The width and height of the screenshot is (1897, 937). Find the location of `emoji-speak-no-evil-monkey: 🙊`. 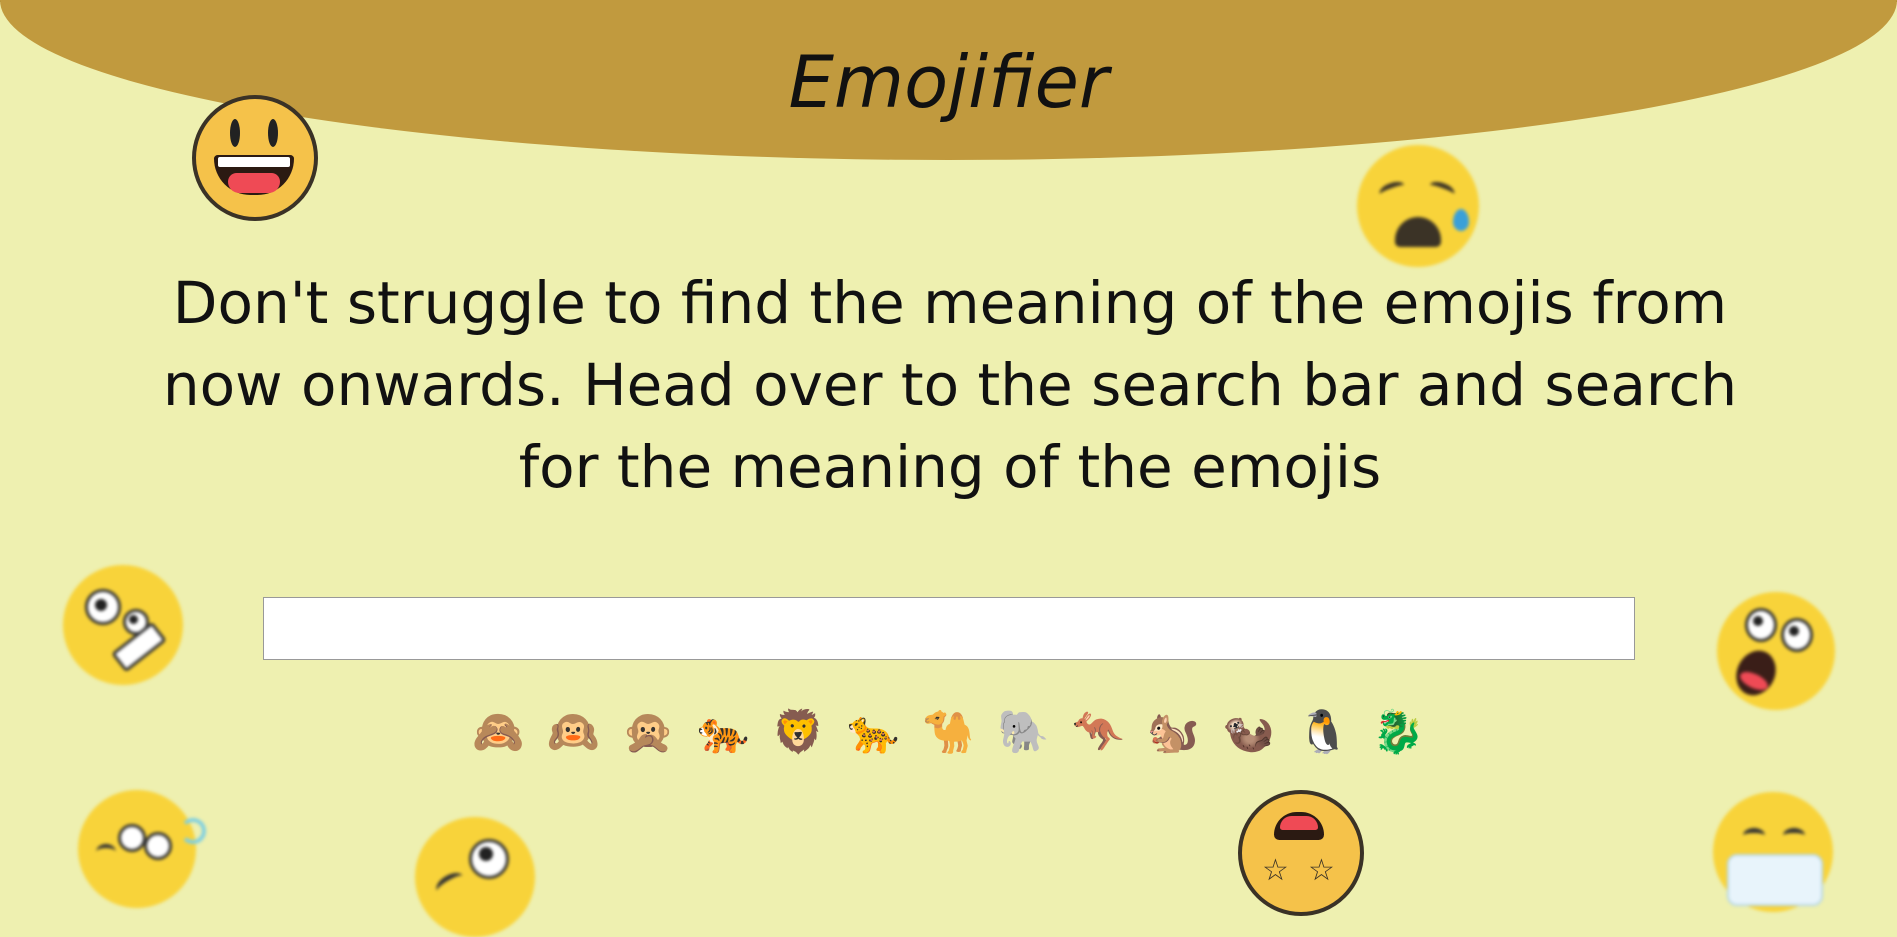

emoji-speak-no-evil-monkey: 🙊 is located at coordinates (648, 732).